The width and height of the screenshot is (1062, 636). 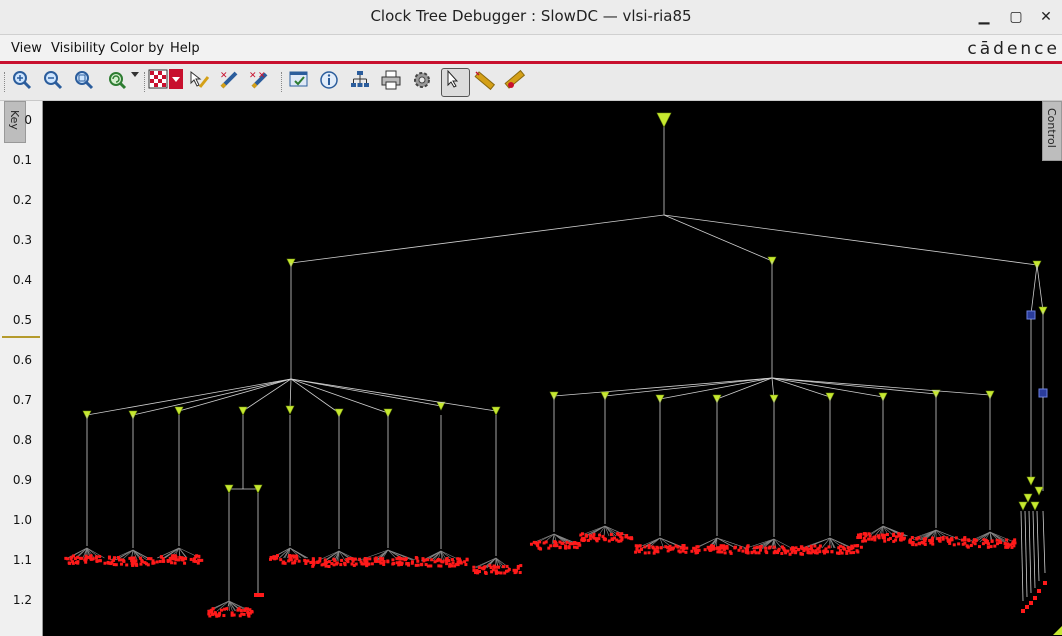 What do you see at coordinates (28, 120) in the screenshot?
I see `axis-tick: 0` at bounding box center [28, 120].